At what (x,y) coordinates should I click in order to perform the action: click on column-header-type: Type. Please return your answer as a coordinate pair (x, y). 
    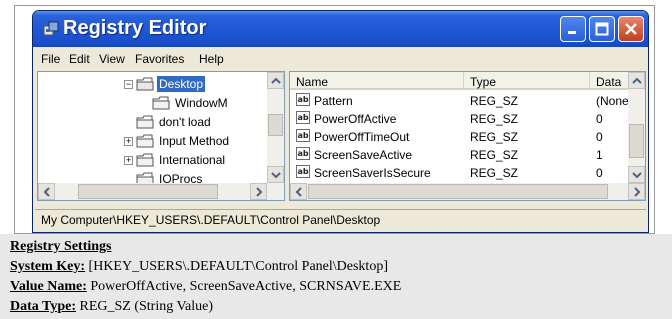
    Looking at the image, I should click on (527, 81).